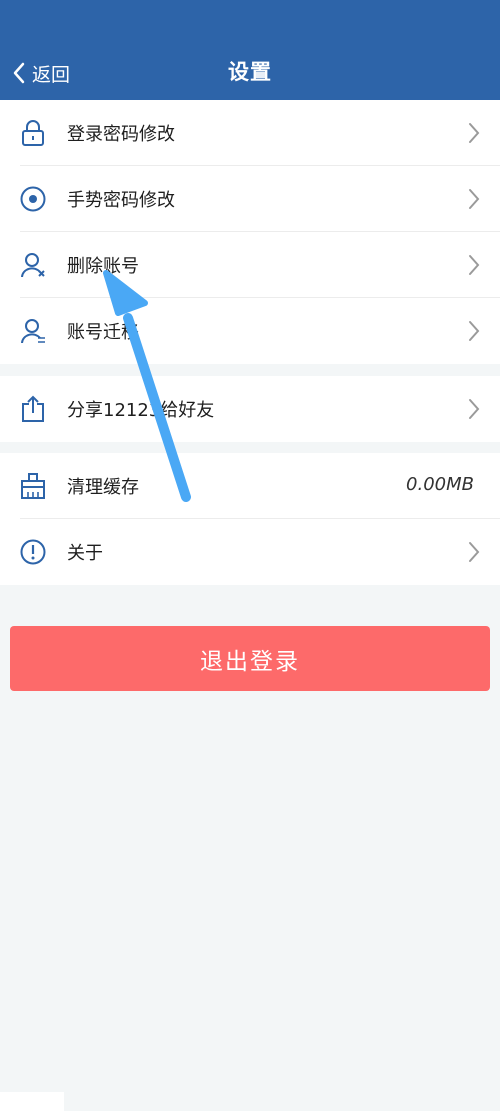 Image resolution: width=500 pixels, height=1111 pixels. I want to click on nav-header: 返回 设置, so click(250, 50).